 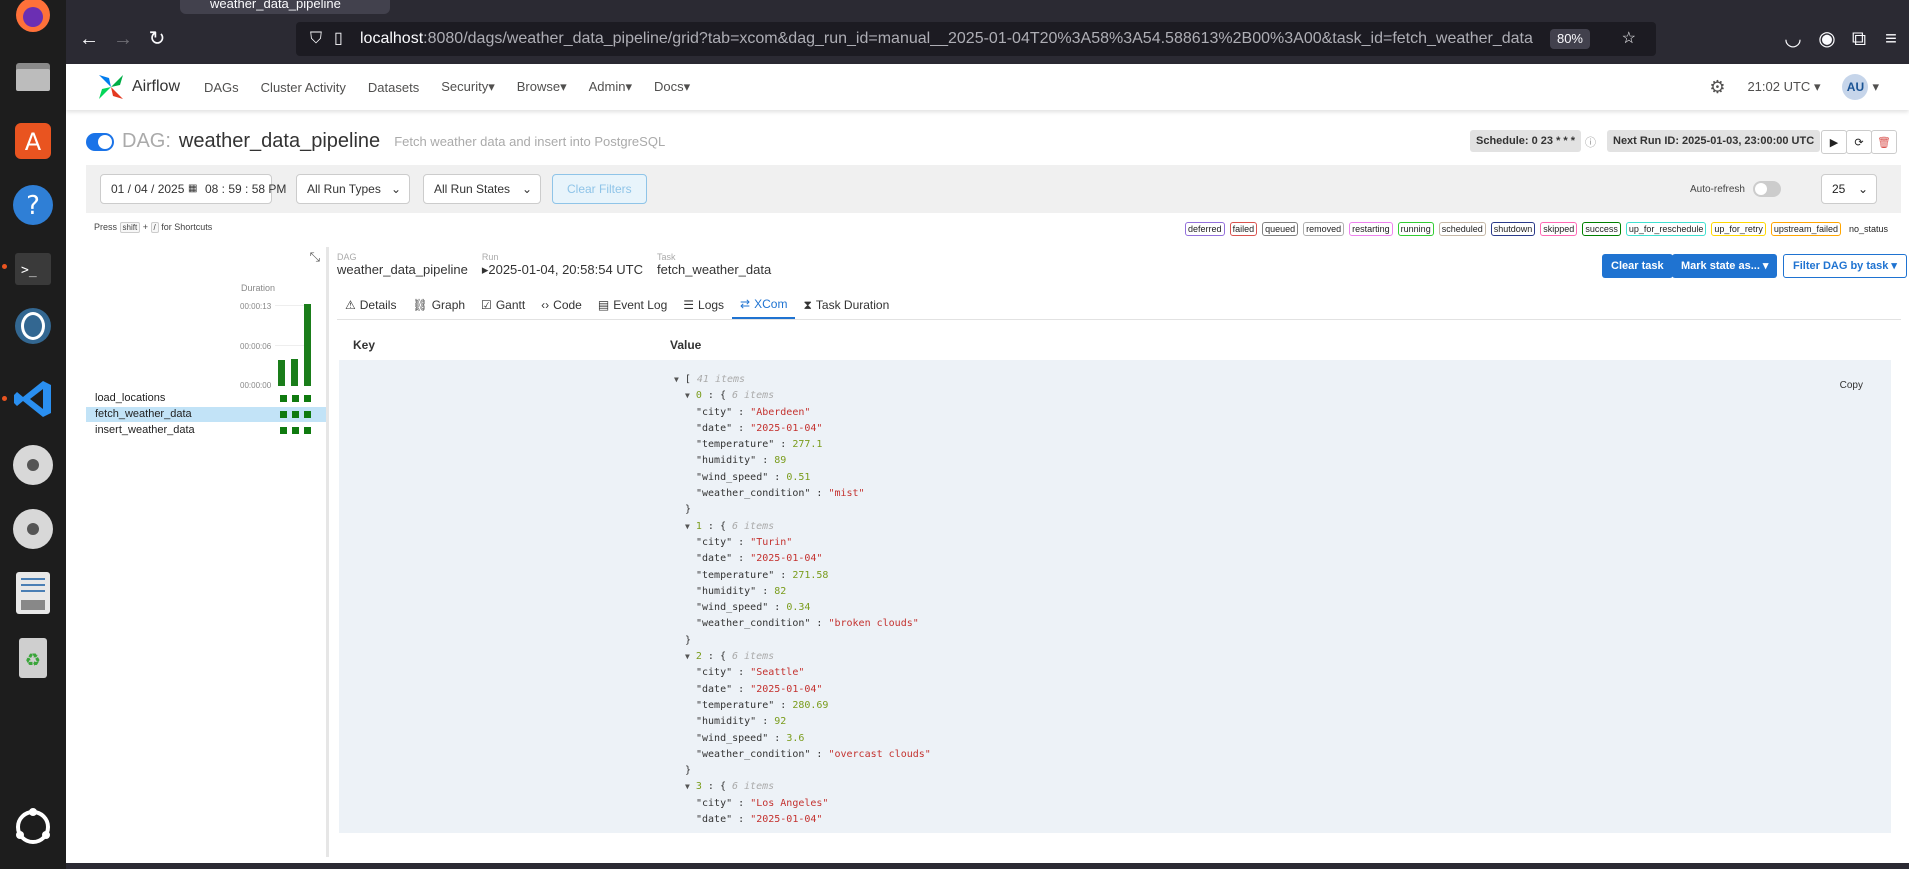 What do you see at coordinates (33, 20) in the screenshot?
I see `firefox-icon` at bounding box center [33, 20].